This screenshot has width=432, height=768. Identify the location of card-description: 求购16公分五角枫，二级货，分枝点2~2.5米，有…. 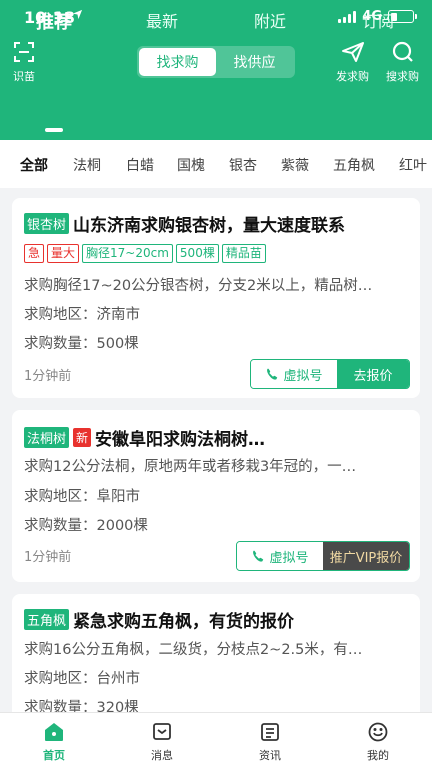
(193, 650).